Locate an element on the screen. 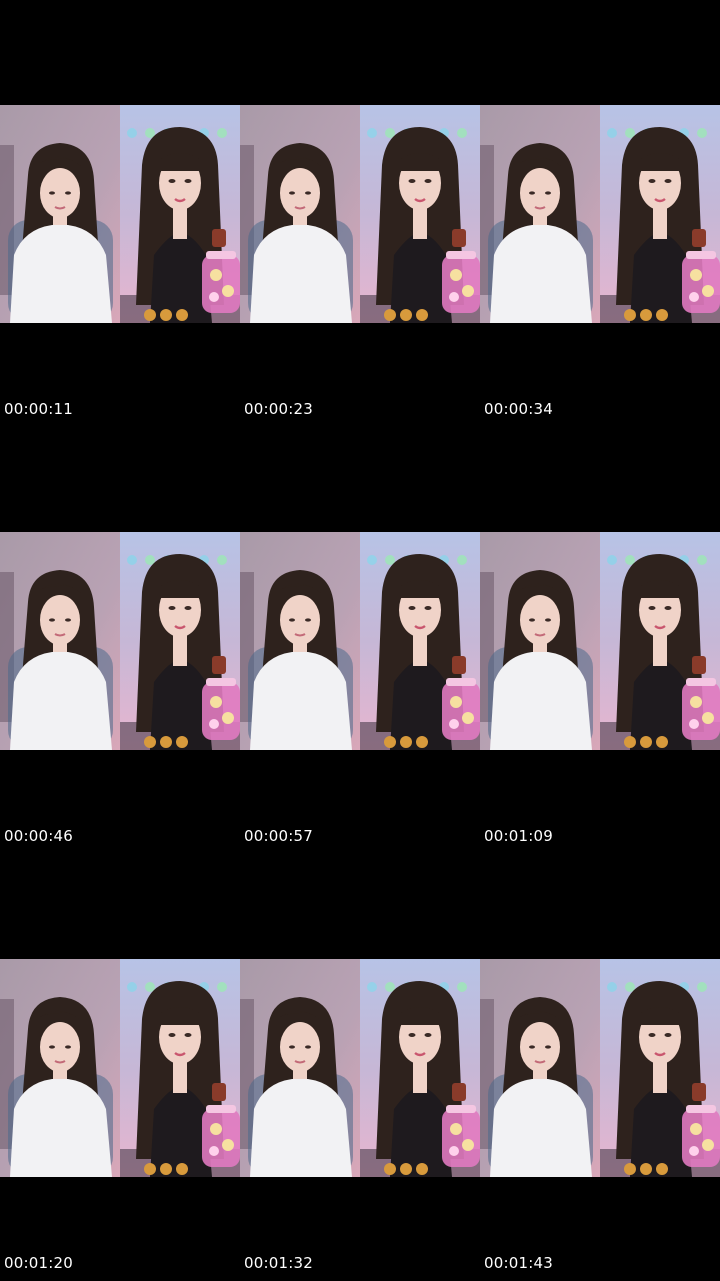 This screenshot has width=720, height=1281. timestamp-label: 00:00:23 is located at coordinates (278, 409).